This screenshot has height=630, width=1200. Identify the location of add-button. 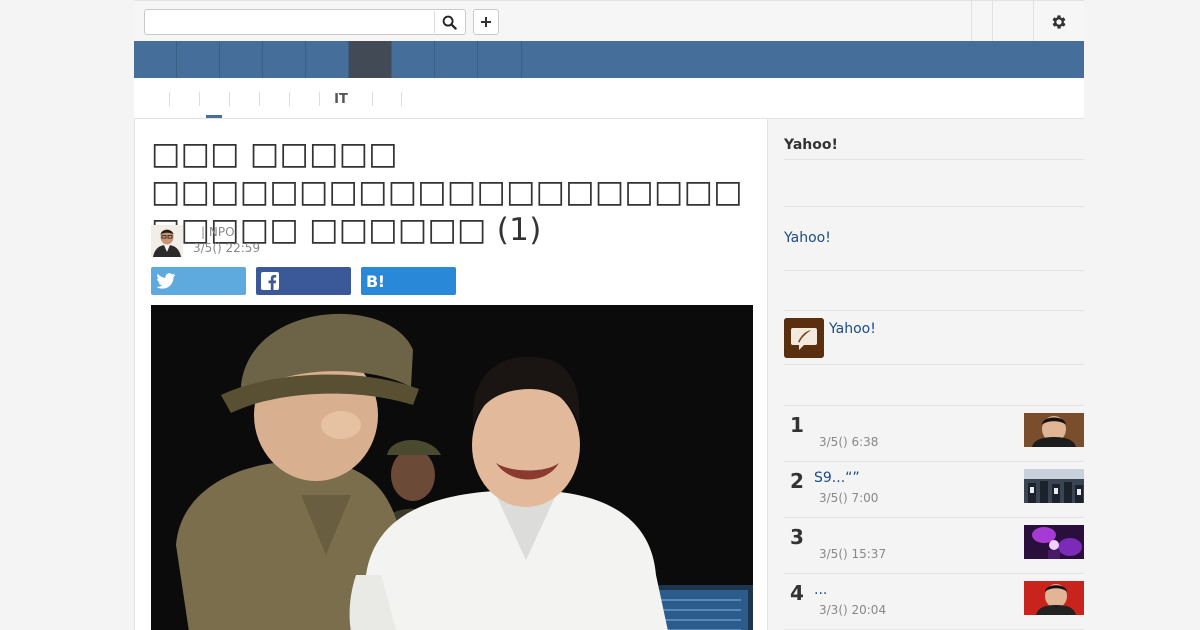
(486, 22).